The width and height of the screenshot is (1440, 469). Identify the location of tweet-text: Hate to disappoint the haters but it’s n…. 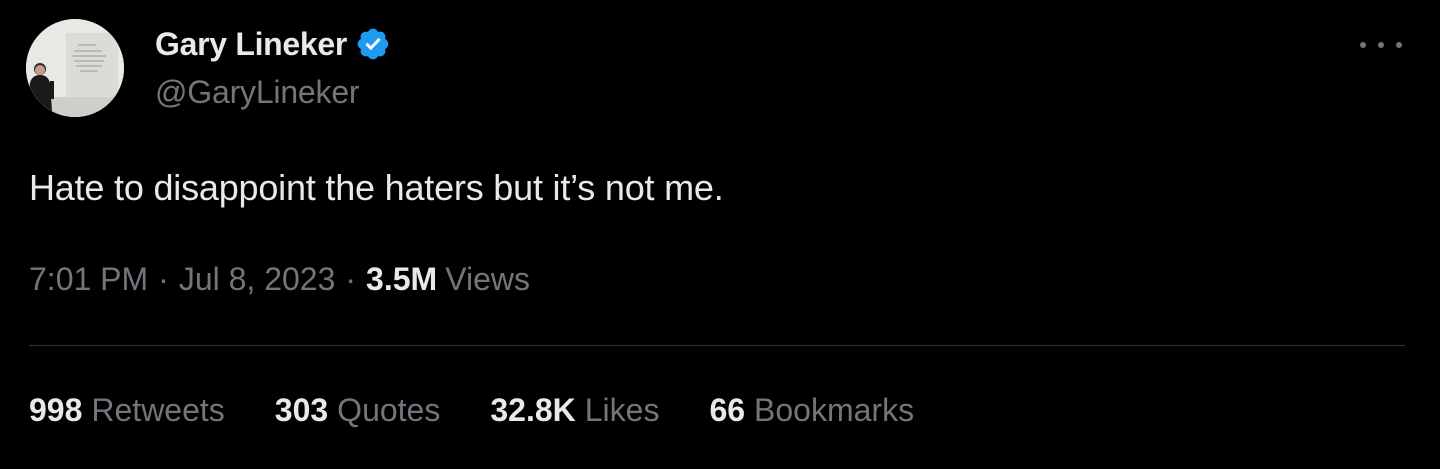
(376, 187).